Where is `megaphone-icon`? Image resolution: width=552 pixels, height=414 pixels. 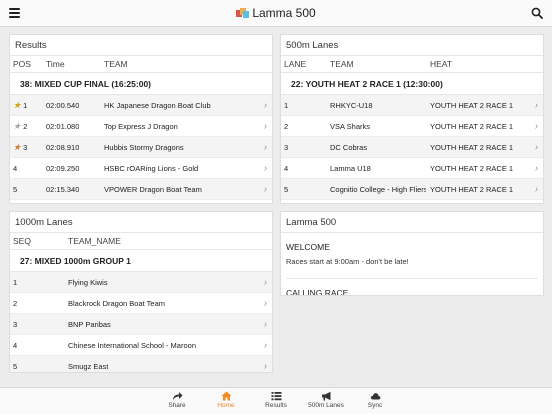
megaphone-icon is located at coordinates (325, 396).